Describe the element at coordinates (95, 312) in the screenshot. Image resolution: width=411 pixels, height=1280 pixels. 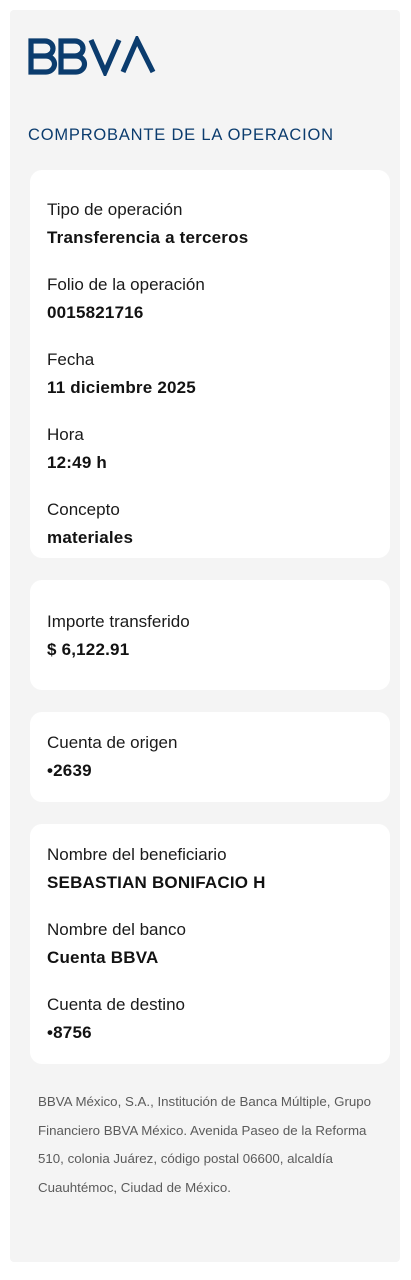
I see `folio-value: 0015821716` at that location.